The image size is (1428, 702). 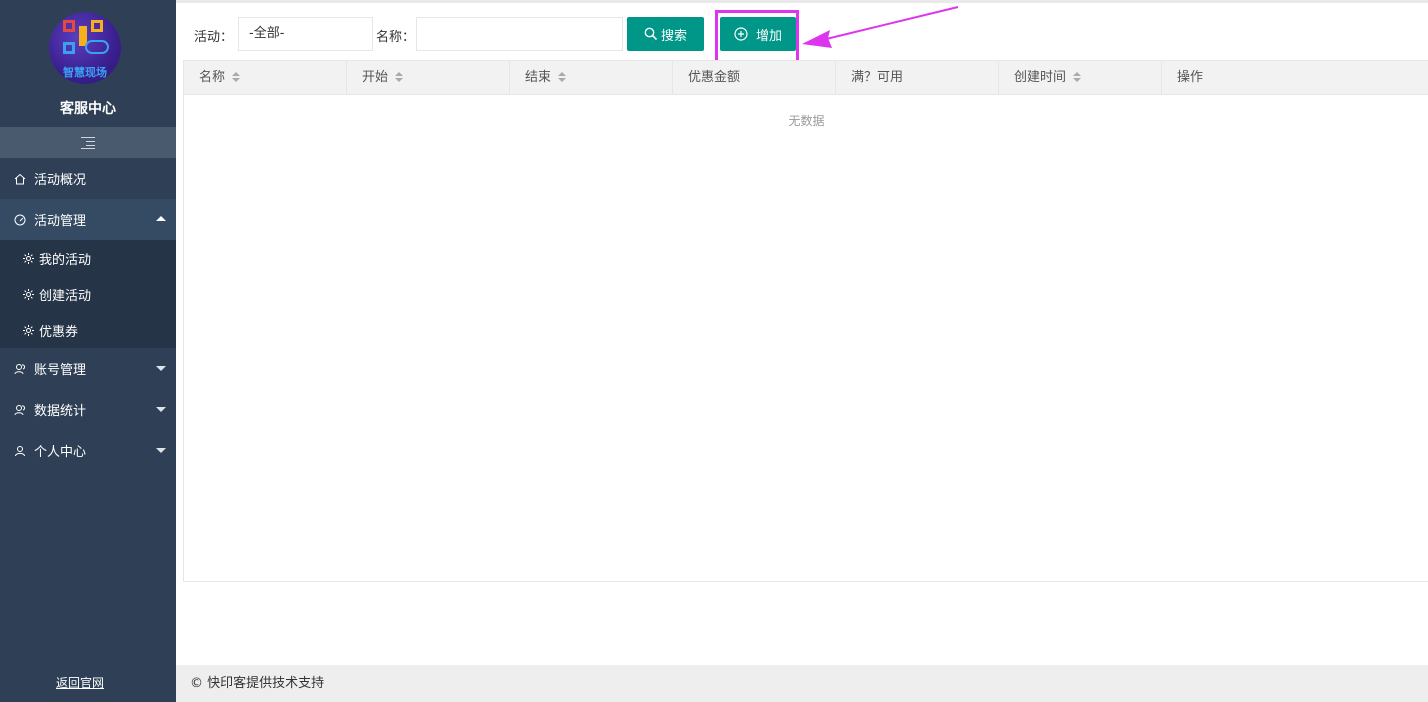 What do you see at coordinates (673, 36) in the screenshot?
I see `search-button-label: 搜索` at bounding box center [673, 36].